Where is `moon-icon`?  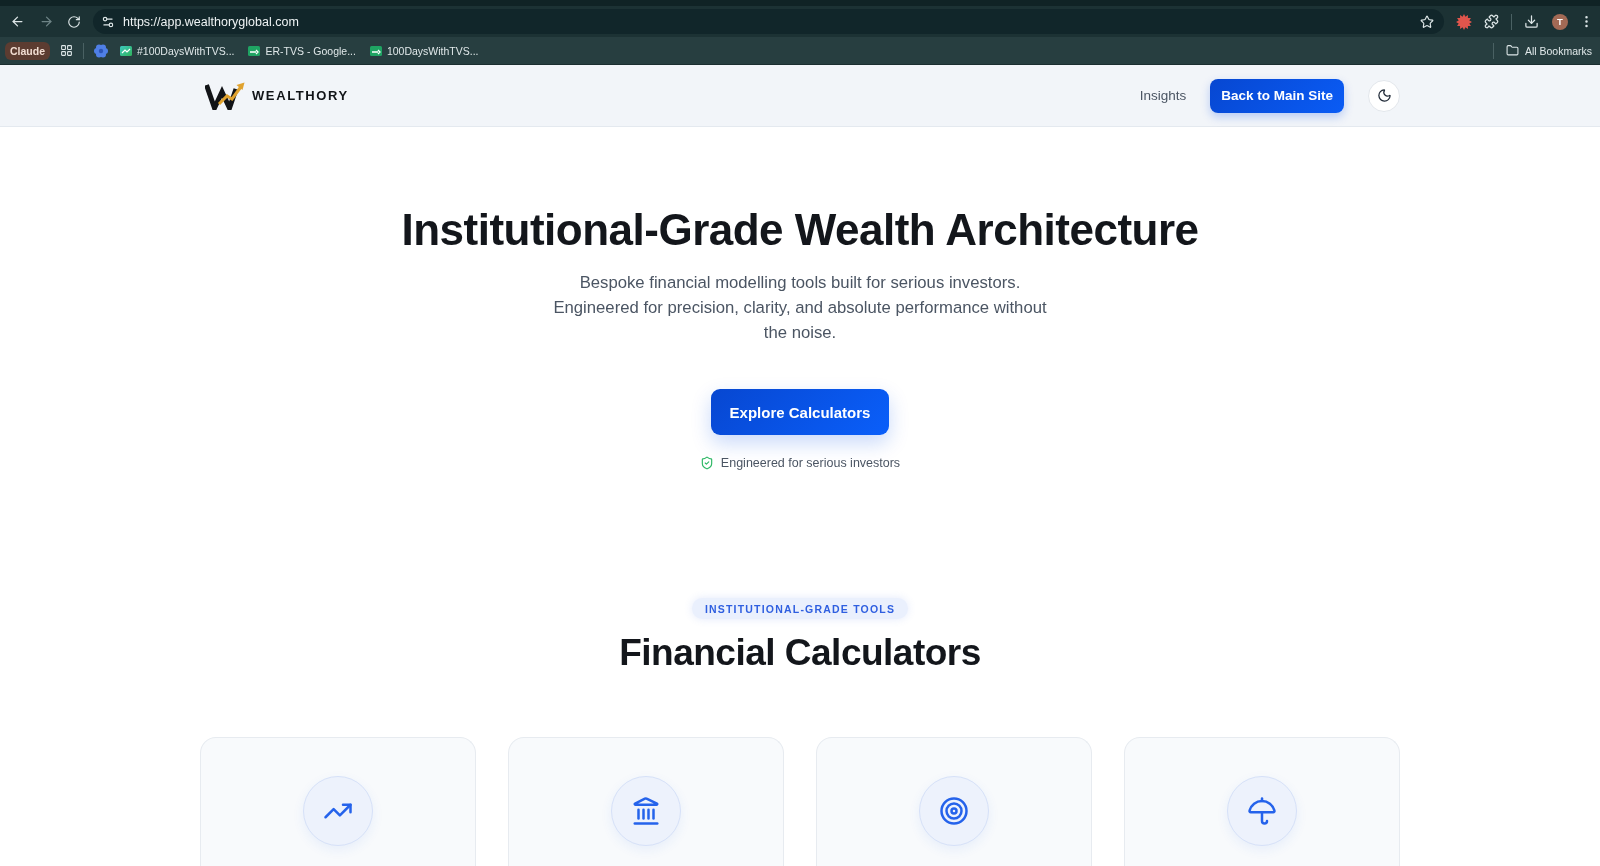 moon-icon is located at coordinates (1384, 95).